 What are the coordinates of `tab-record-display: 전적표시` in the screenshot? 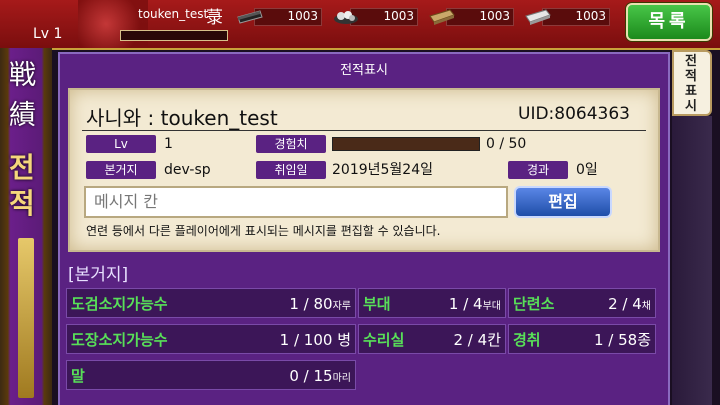 It's located at (692, 83).